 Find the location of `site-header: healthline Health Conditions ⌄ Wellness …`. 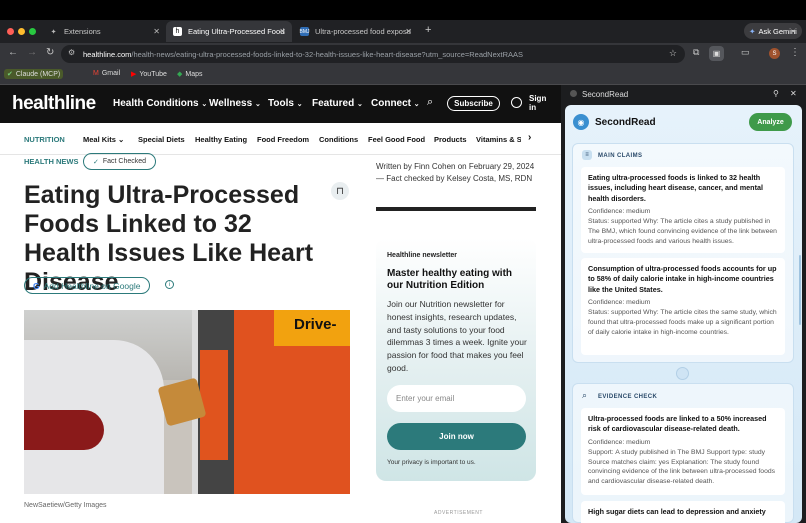

site-header: healthline Health Conditions ⌄ Wellness … is located at coordinates (280, 104).